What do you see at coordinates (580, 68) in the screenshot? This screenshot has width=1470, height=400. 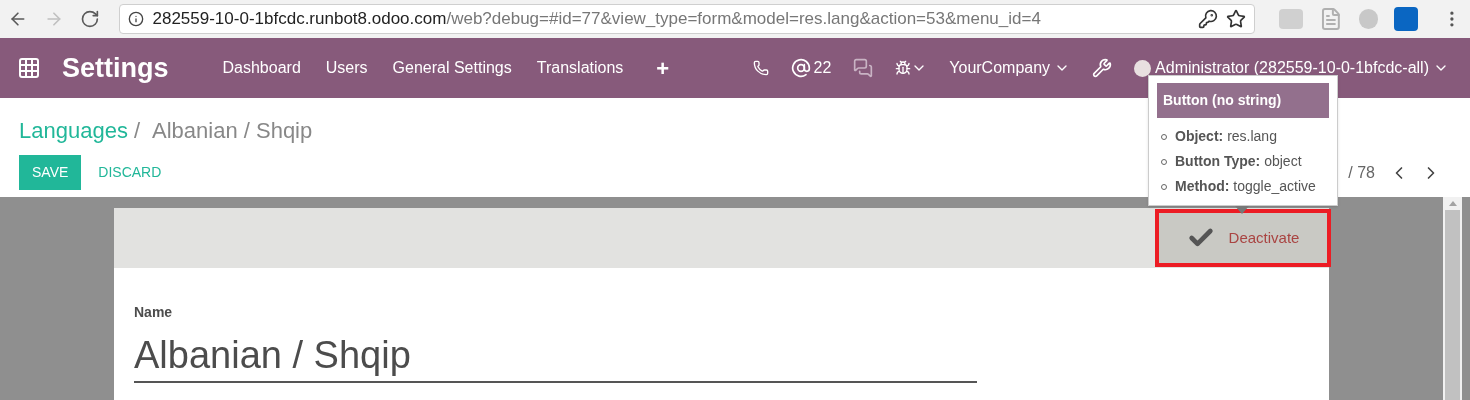 I see `menu-item: Translations` at bounding box center [580, 68].